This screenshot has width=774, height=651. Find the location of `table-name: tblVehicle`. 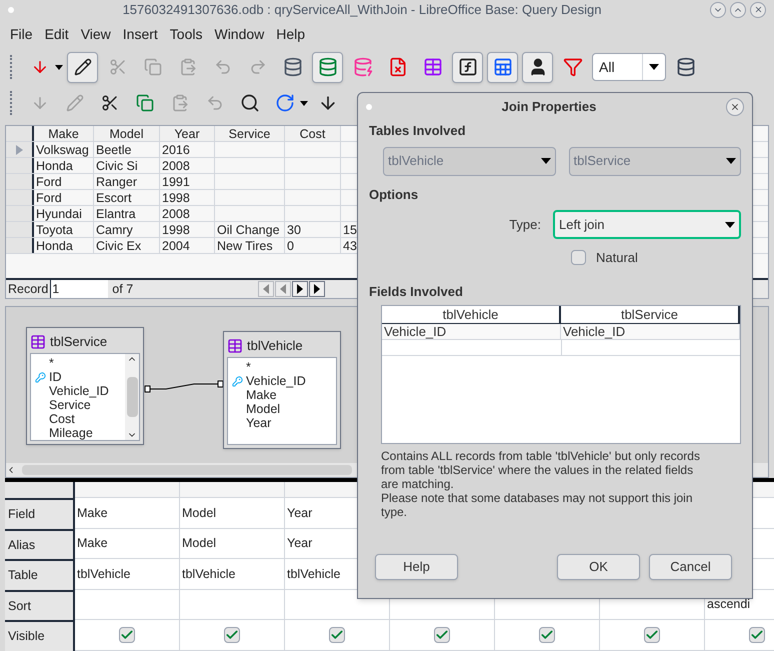

table-name: tblVehicle is located at coordinates (275, 346).